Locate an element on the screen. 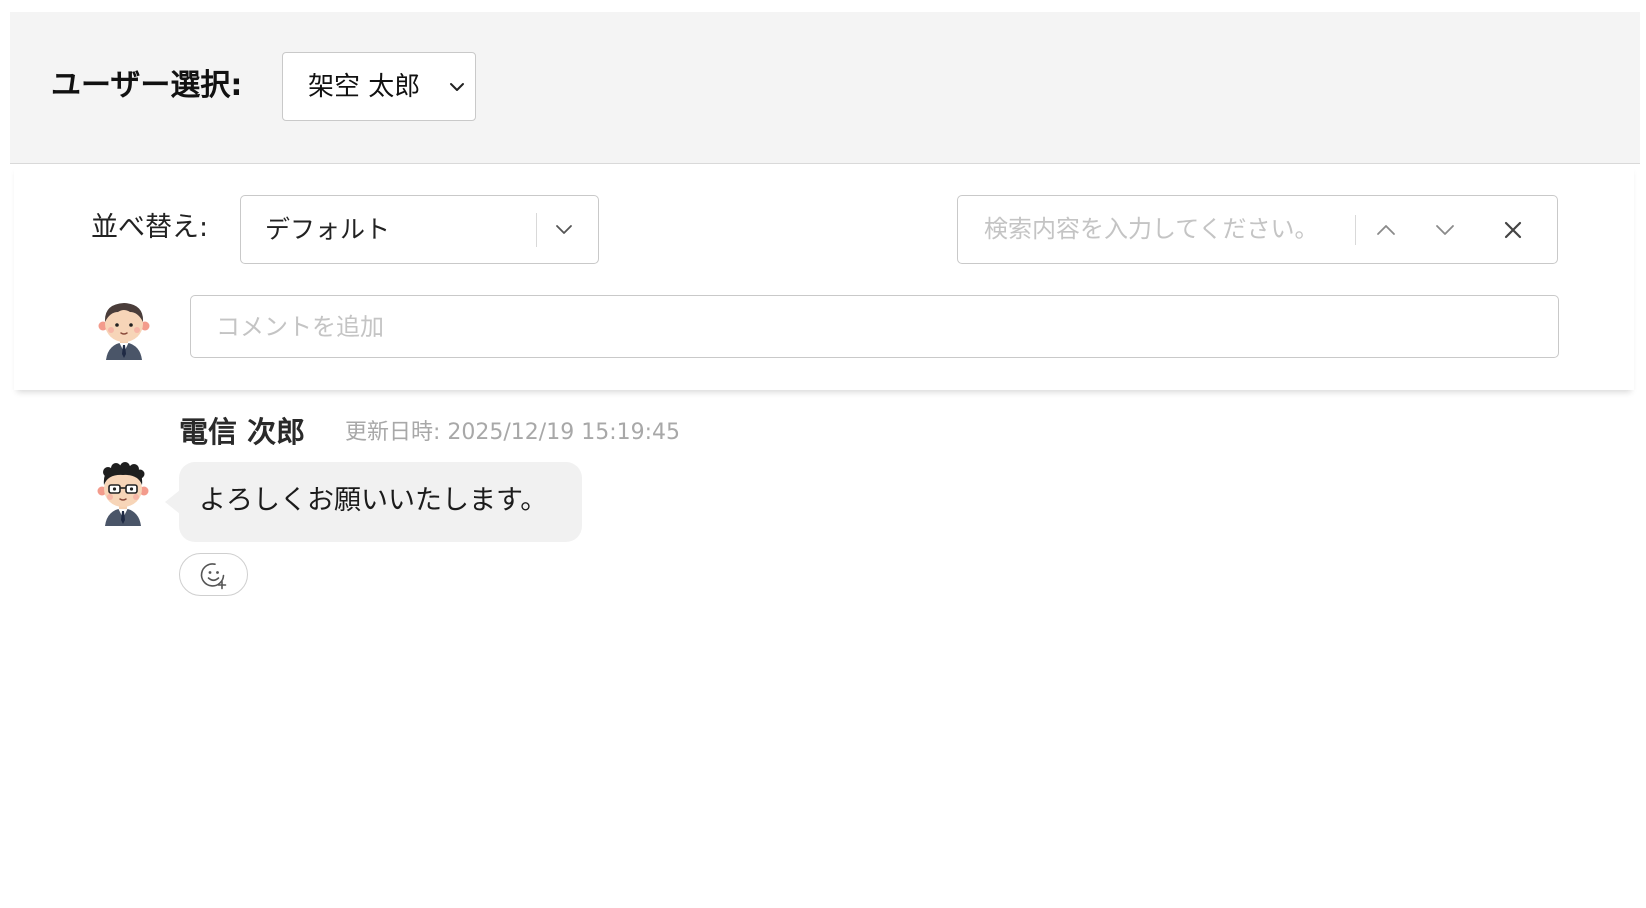  comment-input is located at coordinates (874, 326).